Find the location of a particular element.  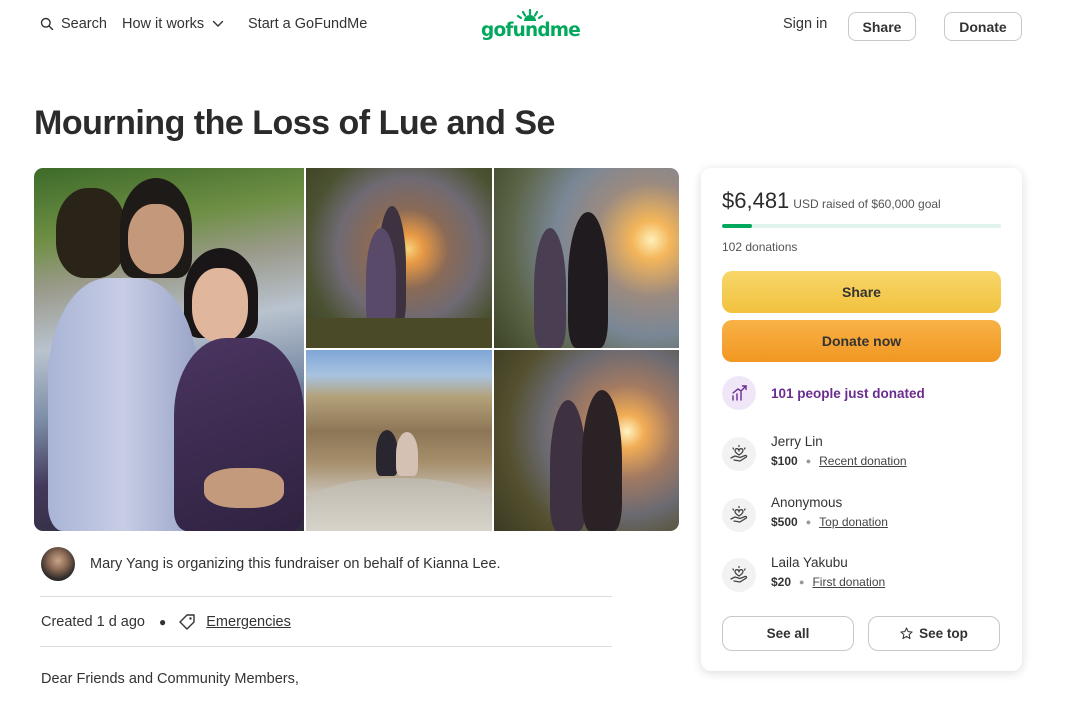

gofundme-logo: gofundme is located at coordinates (531, 26).